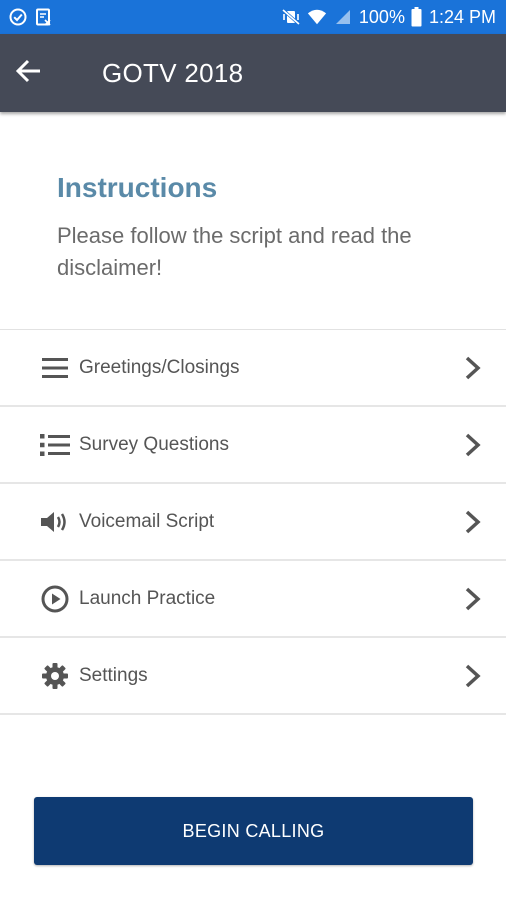 The image size is (506, 900). I want to click on battery-percent: 100%, so click(381, 16).